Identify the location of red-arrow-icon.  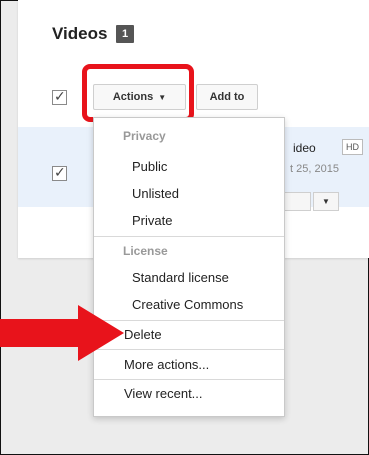
(62, 333).